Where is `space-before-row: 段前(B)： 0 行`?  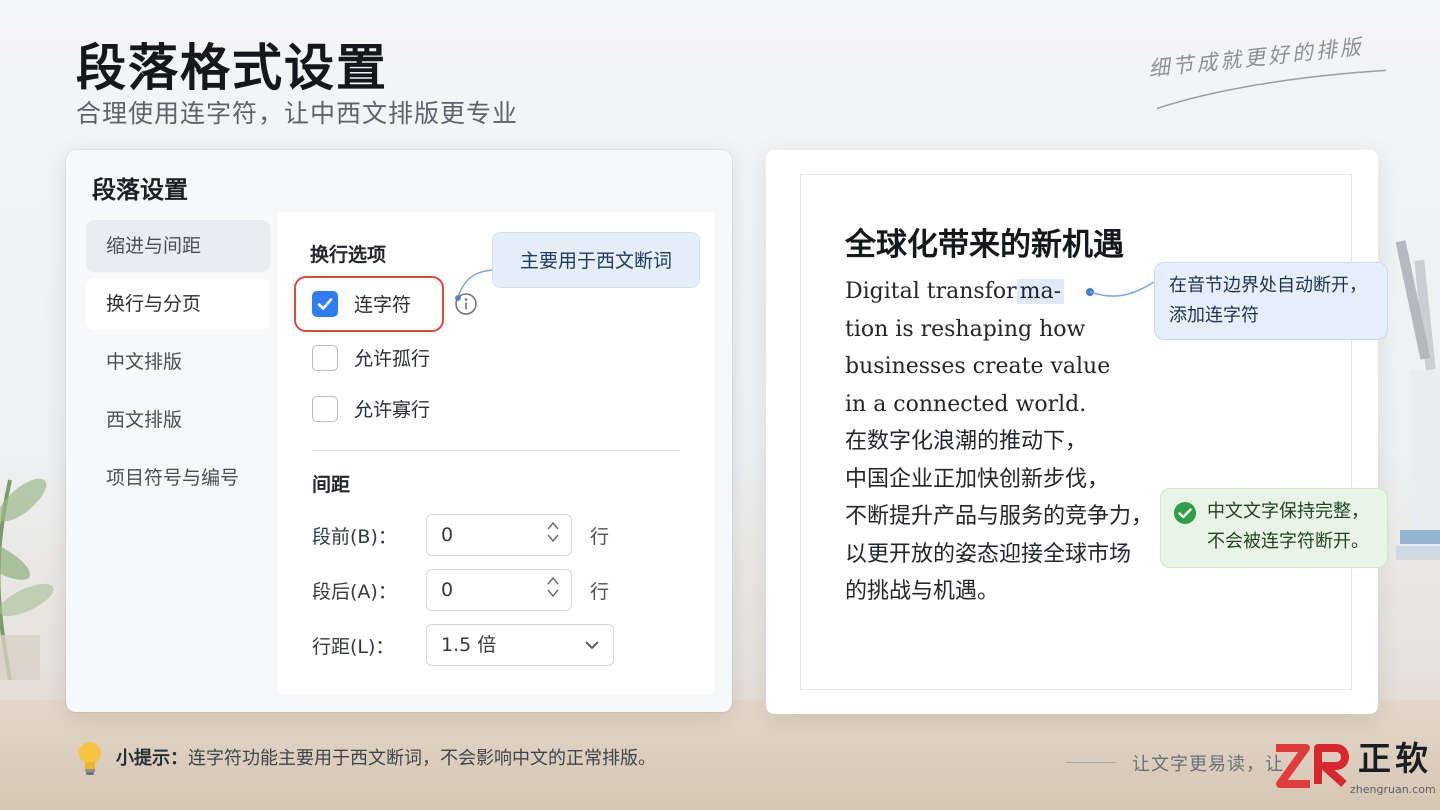
space-before-row: 段前(B)： 0 行 is located at coordinates (460, 535).